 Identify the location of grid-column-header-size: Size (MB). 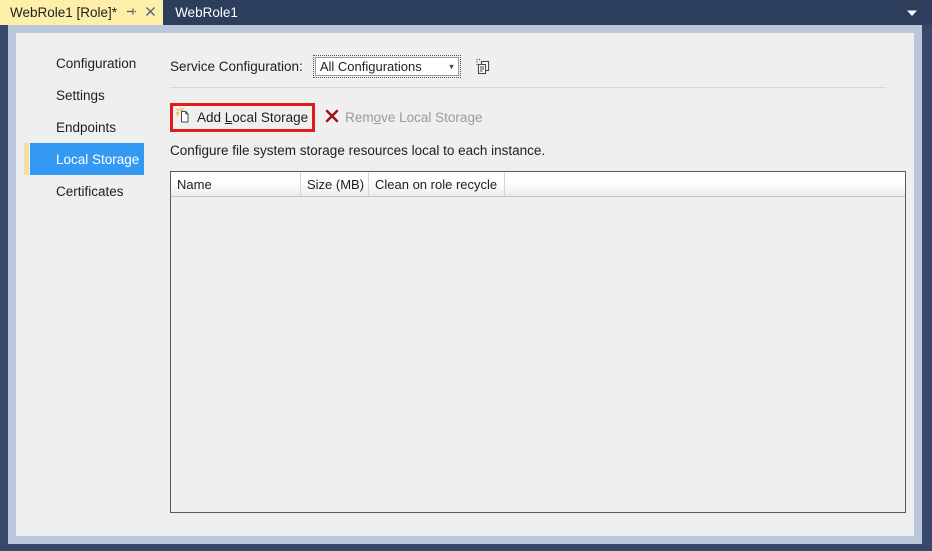
(335, 184).